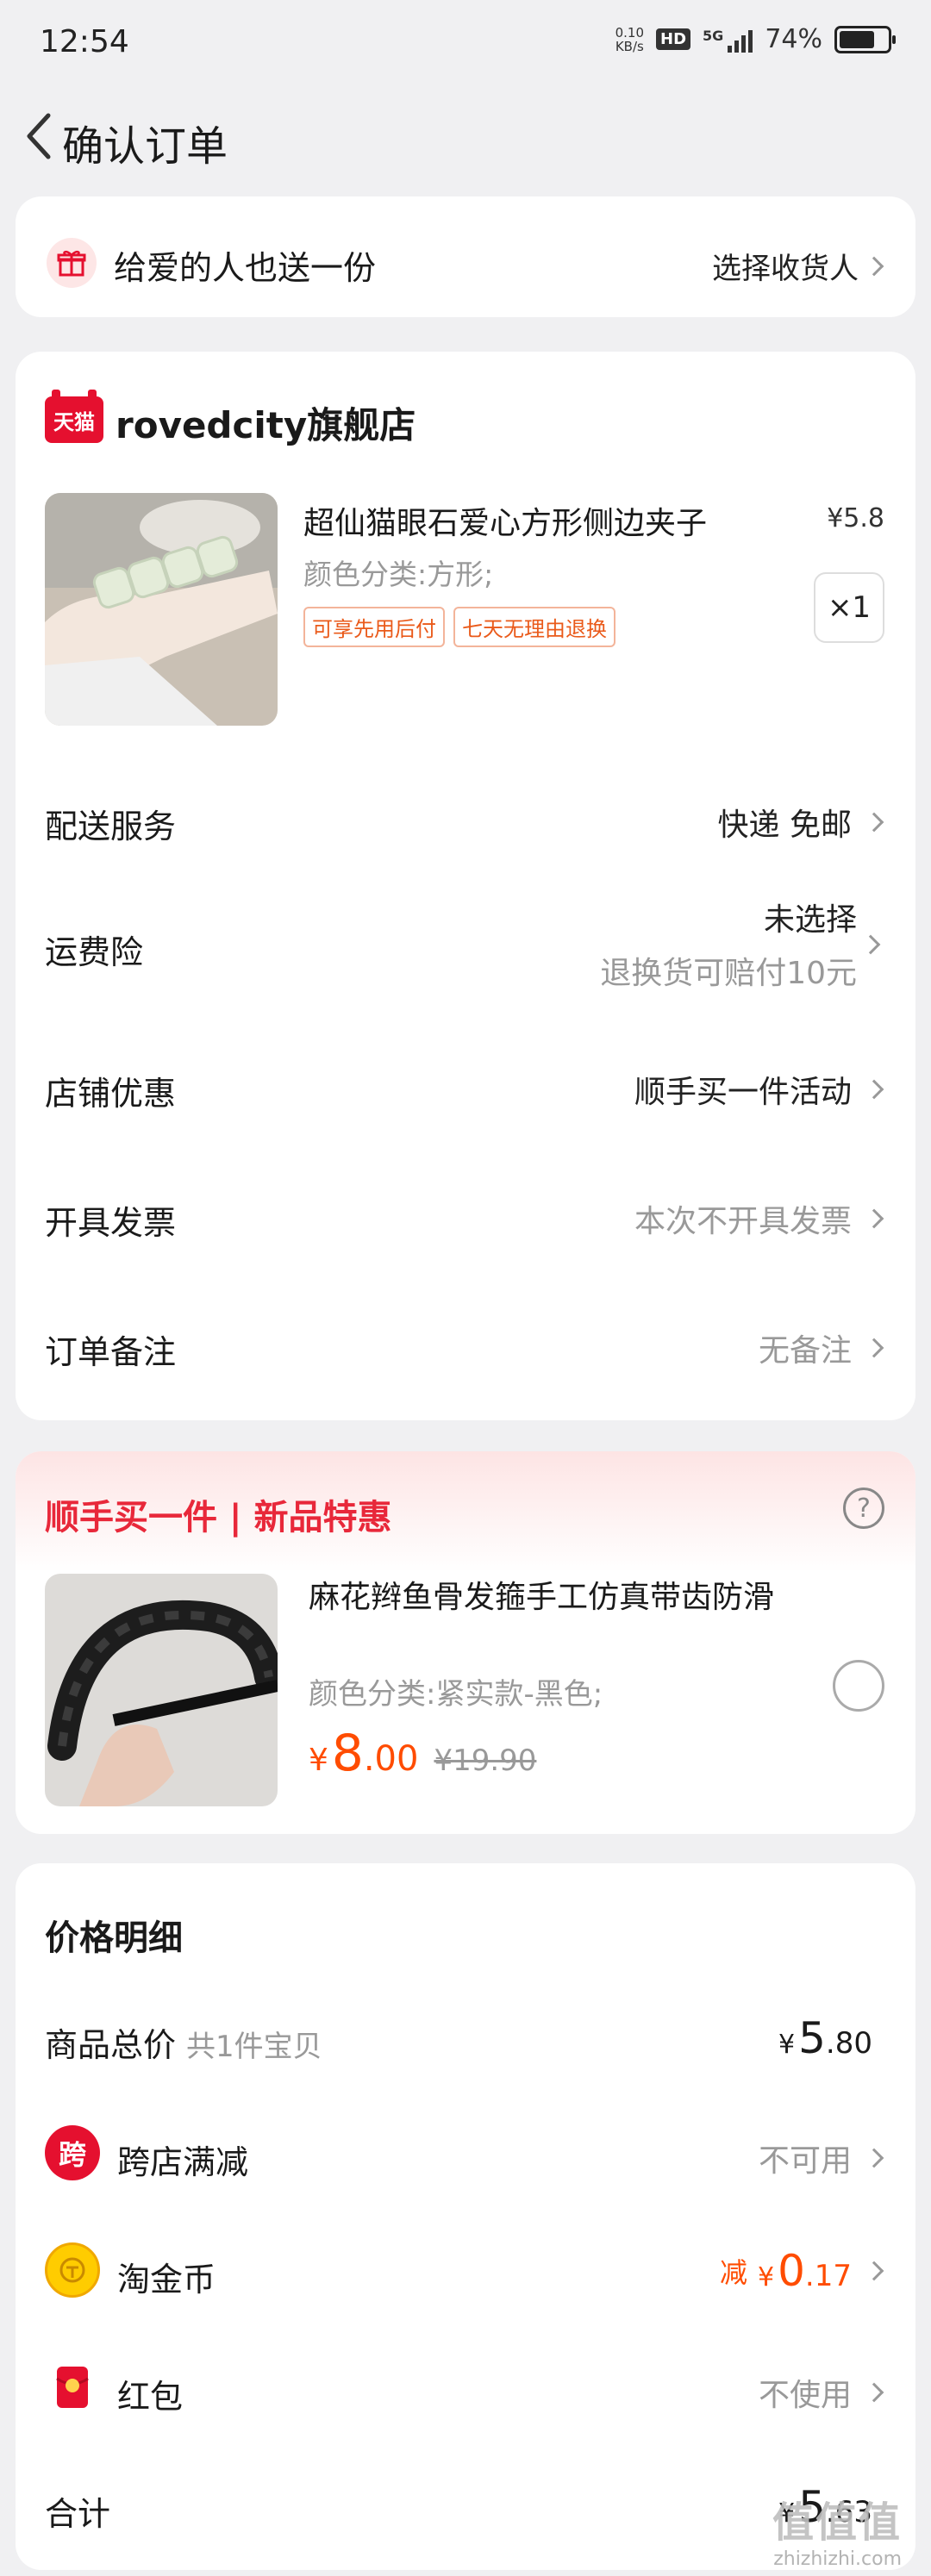 This screenshot has height=2576, width=931. I want to click on coin-icon, so click(72, 2270).